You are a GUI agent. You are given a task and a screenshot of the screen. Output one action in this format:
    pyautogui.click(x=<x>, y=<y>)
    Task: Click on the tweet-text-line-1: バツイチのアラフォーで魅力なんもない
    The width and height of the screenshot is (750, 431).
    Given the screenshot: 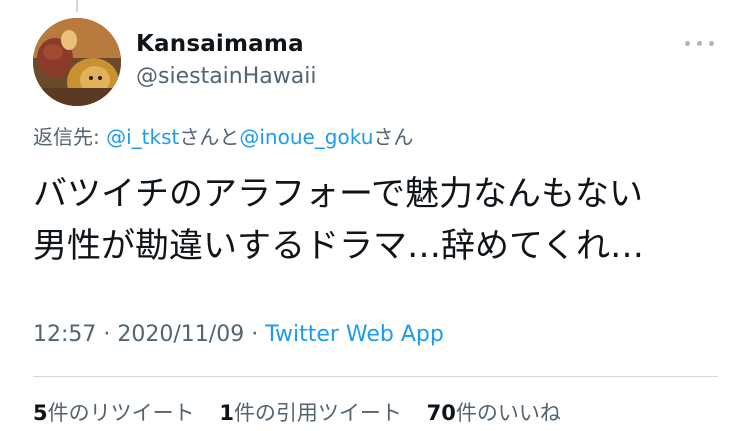 What is the action you would take?
    pyautogui.click(x=338, y=194)
    